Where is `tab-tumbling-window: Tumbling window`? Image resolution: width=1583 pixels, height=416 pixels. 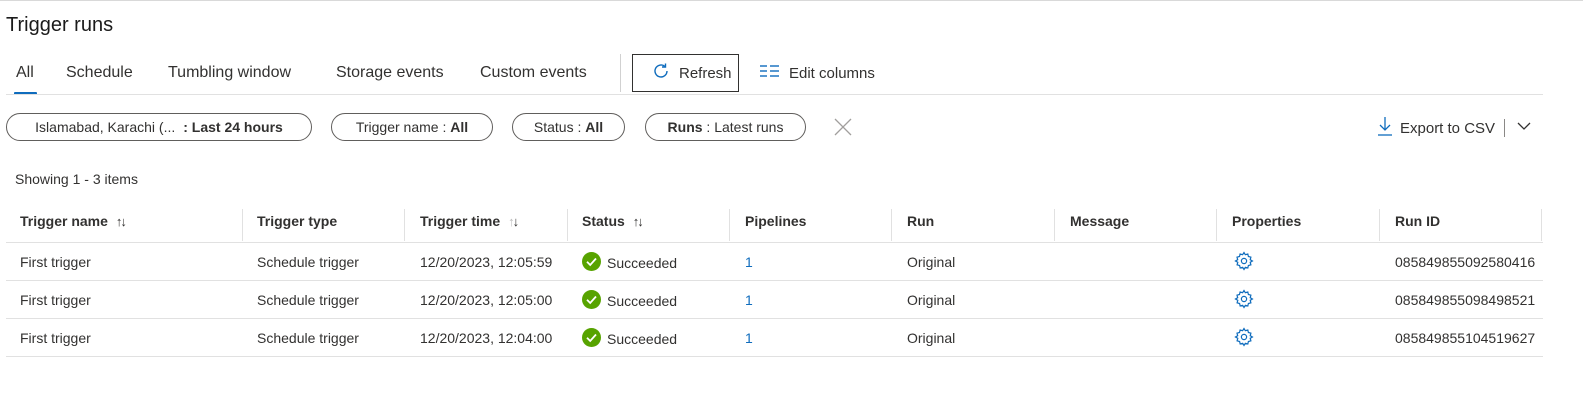 tab-tumbling-window: Tumbling window is located at coordinates (229, 73).